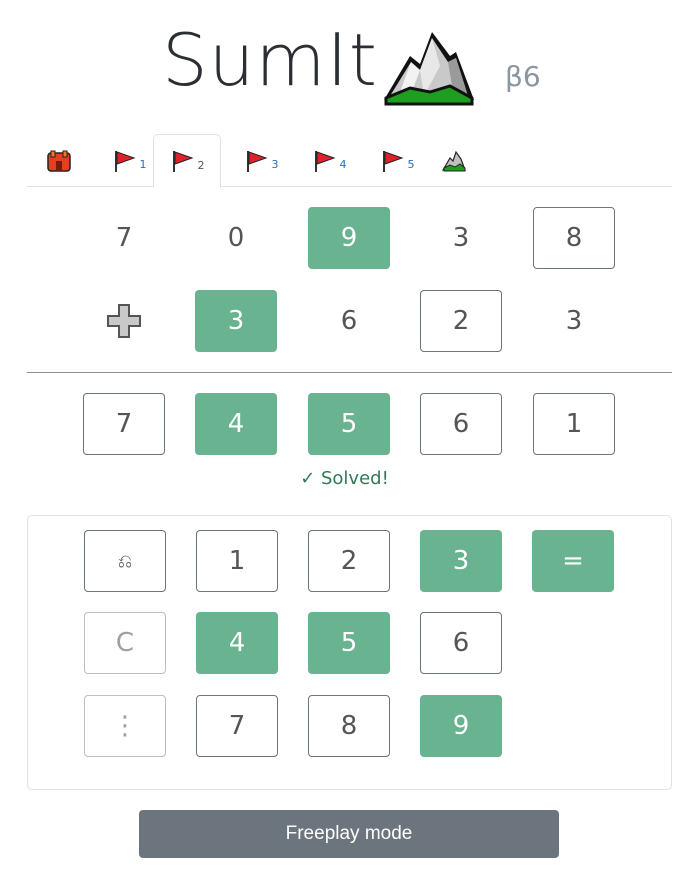  Describe the element at coordinates (349, 238) in the screenshot. I see `digit-cell-selected: 9` at that location.